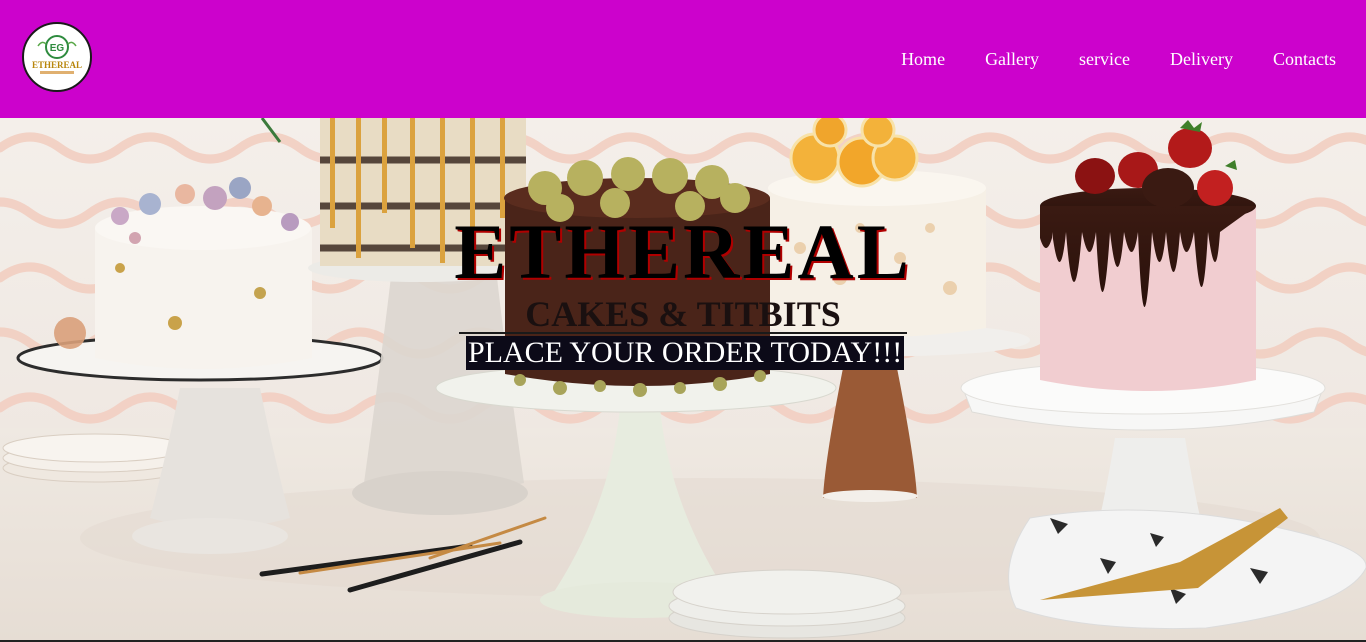 The image size is (1366, 642). Describe the element at coordinates (57, 65) in the screenshot. I see `logo-wordmark: ETHEREAL` at that location.